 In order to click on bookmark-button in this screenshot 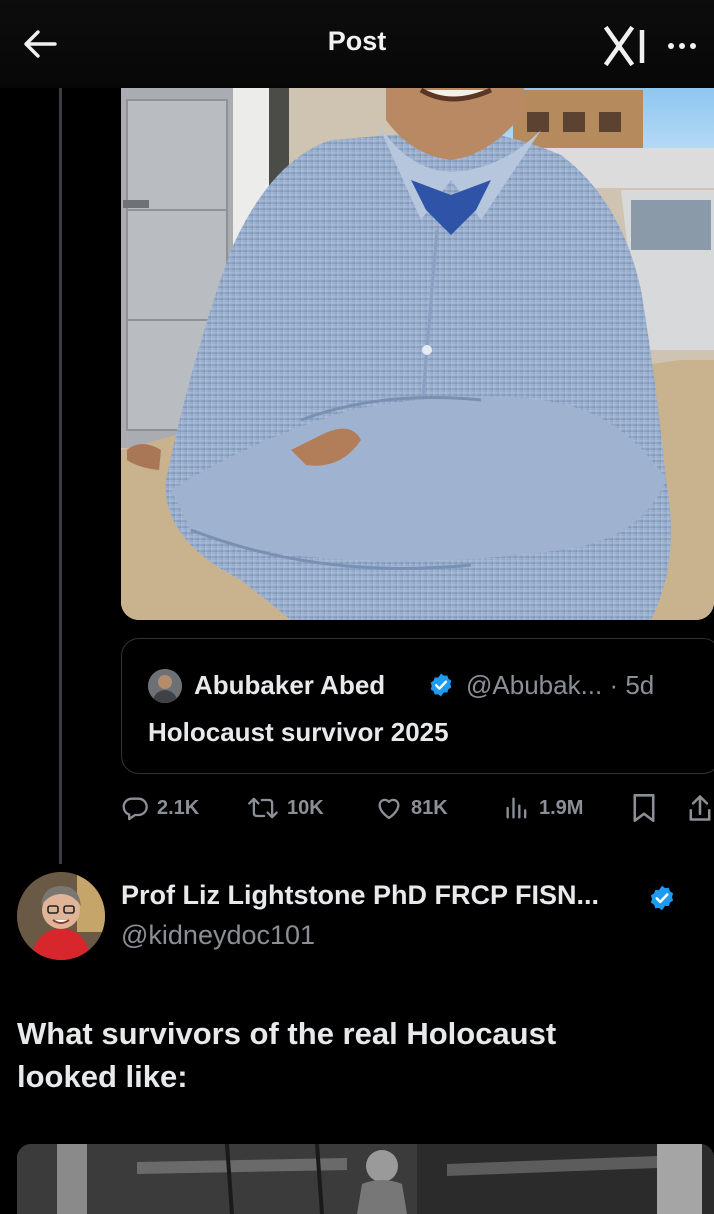, I will do `click(644, 808)`.